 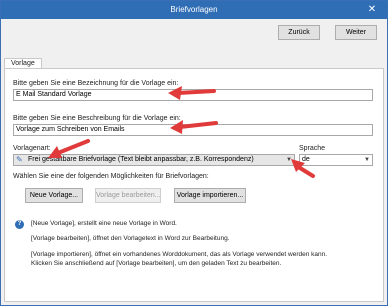 I want to click on language-value: de, so click(x=306, y=159).